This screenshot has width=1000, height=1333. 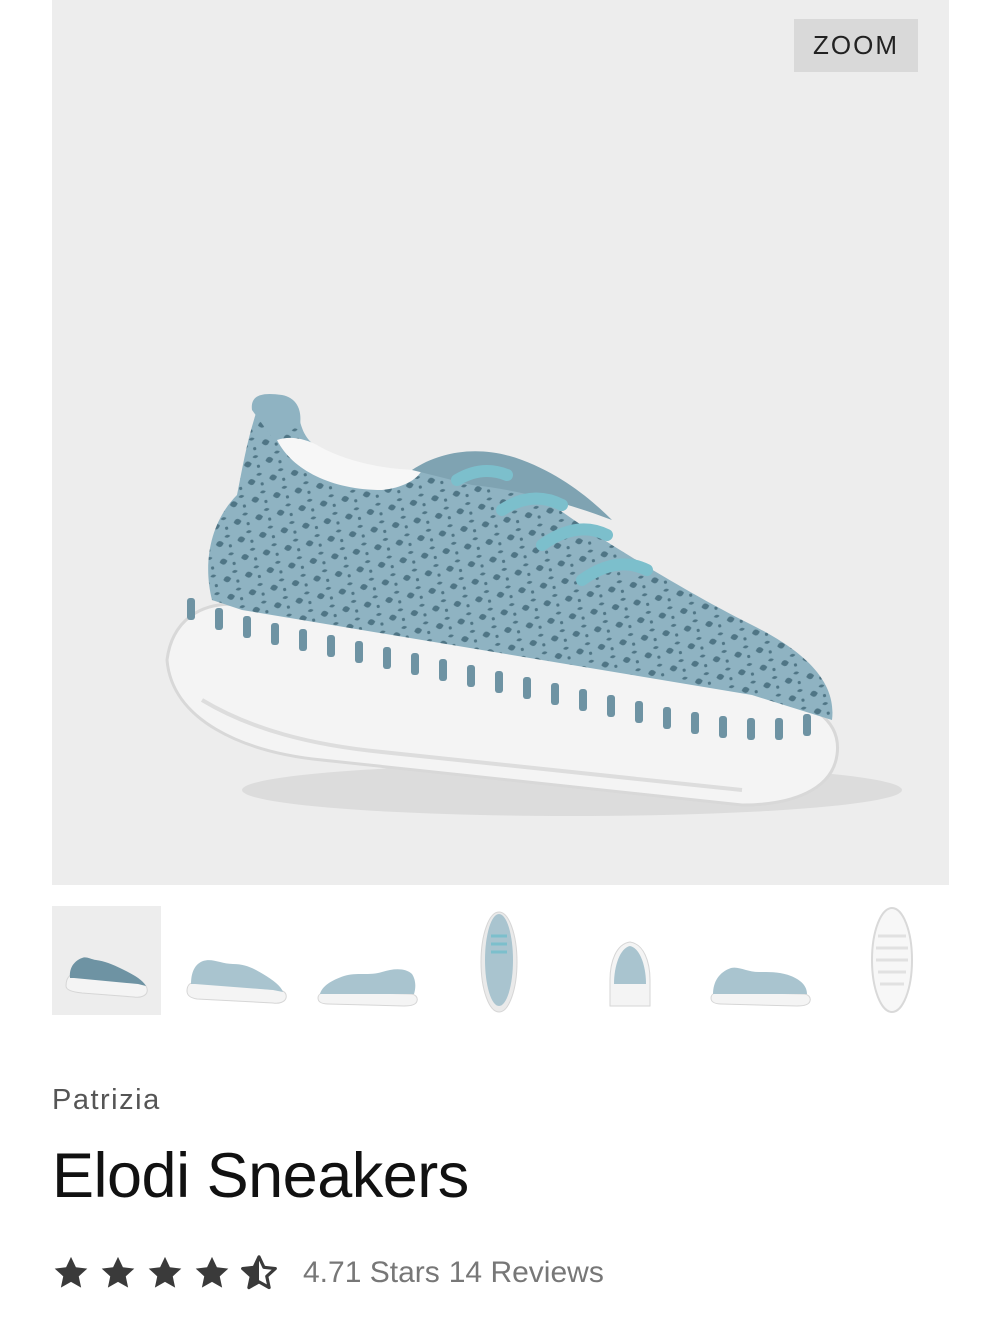 I want to click on zoom-button: ZOOM, so click(x=856, y=45).